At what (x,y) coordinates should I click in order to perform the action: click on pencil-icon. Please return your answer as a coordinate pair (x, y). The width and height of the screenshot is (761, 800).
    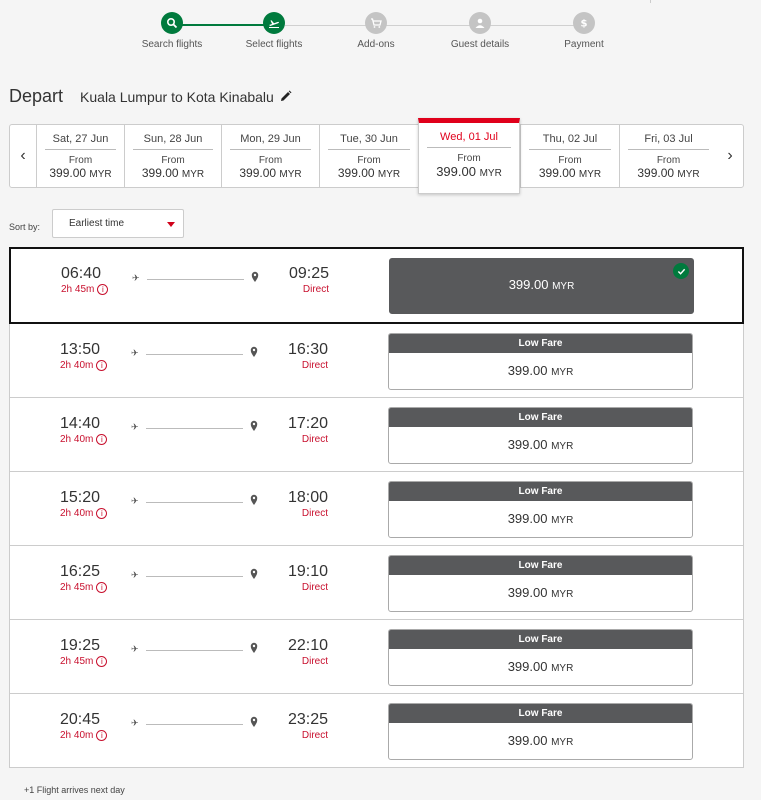
    Looking at the image, I should click on (286, 96).